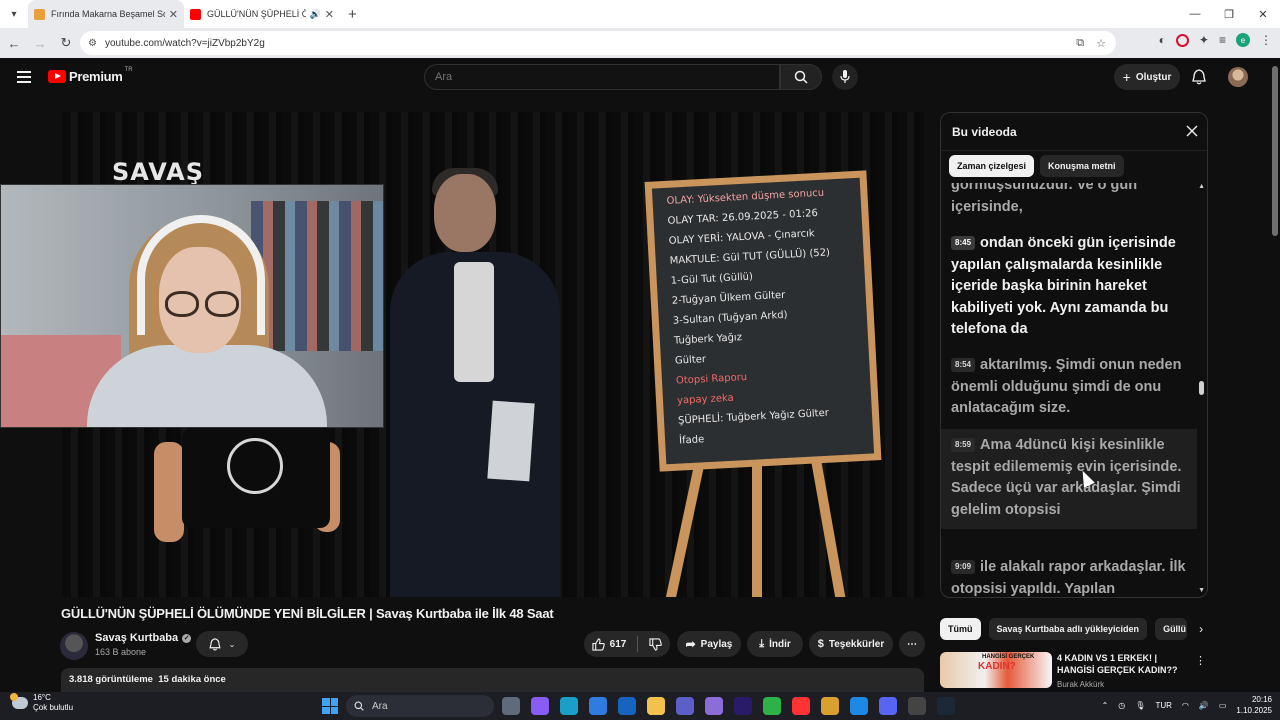  What do you see at coordinates (1222, 40) in the screenshot?
I see `media-control-icon: ≡` at bounding box center [1222, 40].